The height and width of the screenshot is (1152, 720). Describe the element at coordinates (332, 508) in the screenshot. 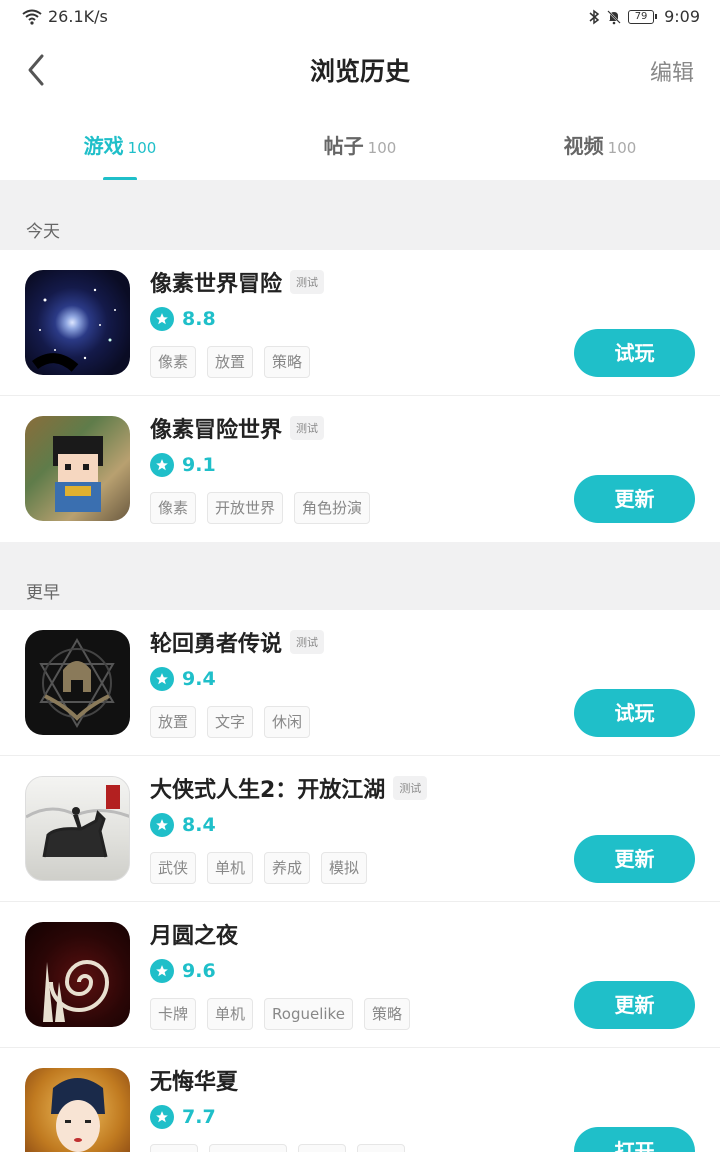

I see `genre-tag: 角色扮演` at that location.